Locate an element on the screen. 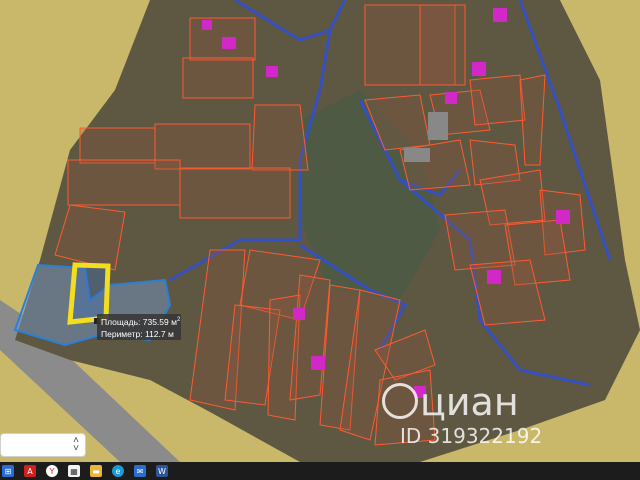 Image resolution: width=640 pixels, height=480 pixels. area-line: Площадь: 735.59 м2 is located at coordinates (141, 322).